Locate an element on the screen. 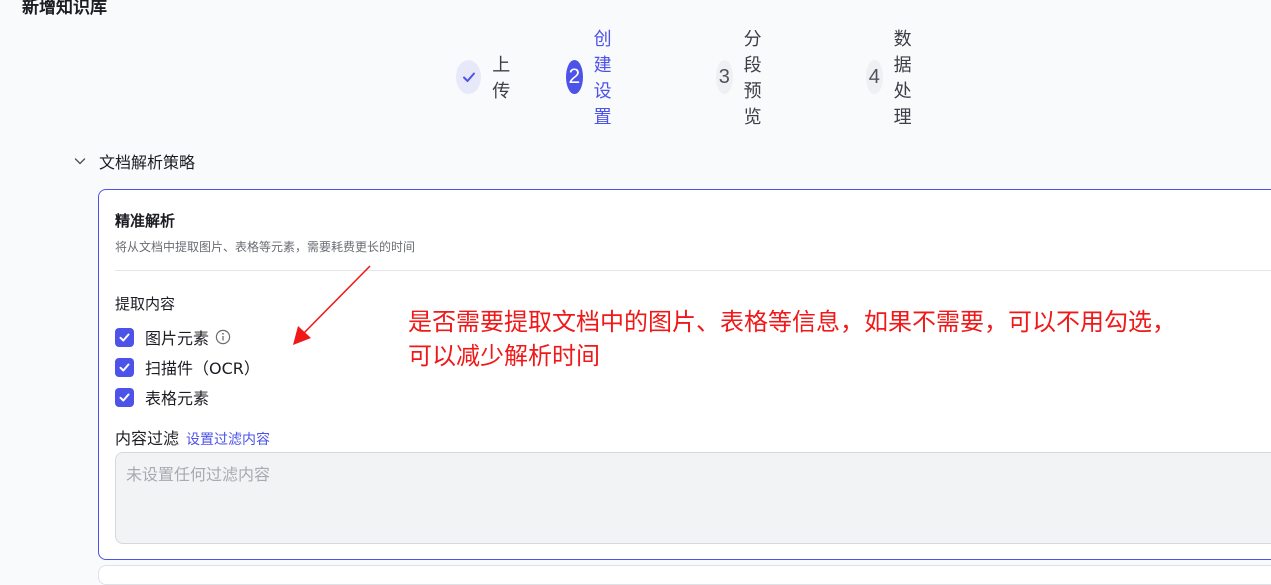 This screenshot has width=1271, height=585. next-strategy-card is located at coordinates (684, 575).